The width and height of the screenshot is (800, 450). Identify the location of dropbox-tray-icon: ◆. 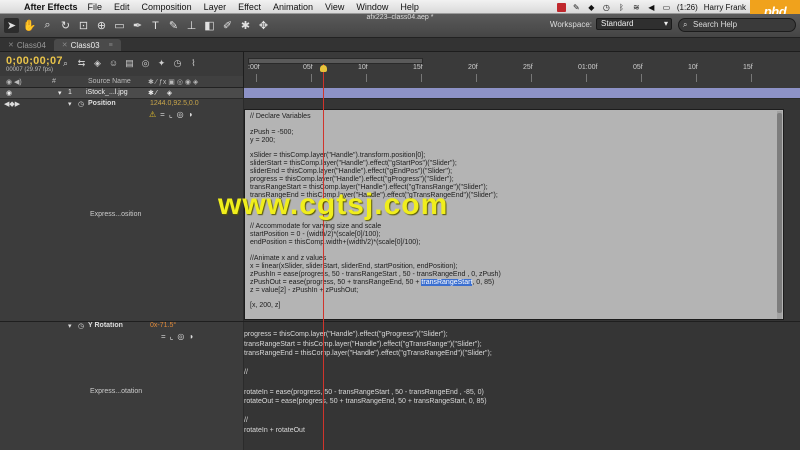
(591, 7).